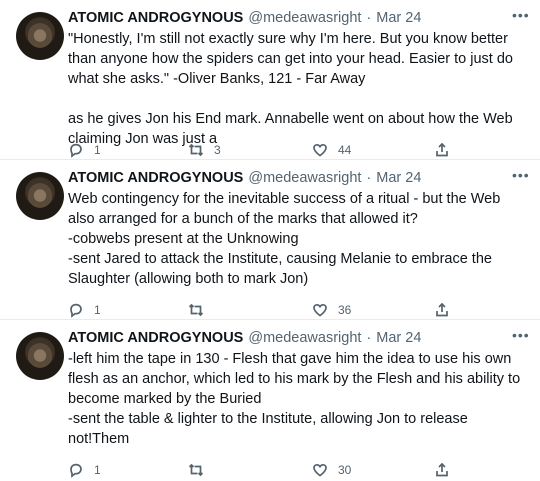  What do you see at coordinates (345, 470) in the screenshot?
I see `like-count: 30` at bounding box center [345, 470].